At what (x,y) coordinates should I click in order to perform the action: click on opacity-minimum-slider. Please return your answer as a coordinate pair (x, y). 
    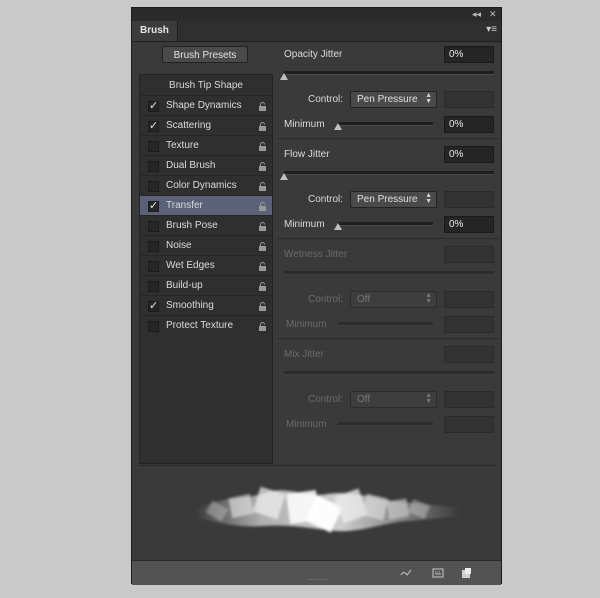
    Looking at the image, I should click on (385, 124).